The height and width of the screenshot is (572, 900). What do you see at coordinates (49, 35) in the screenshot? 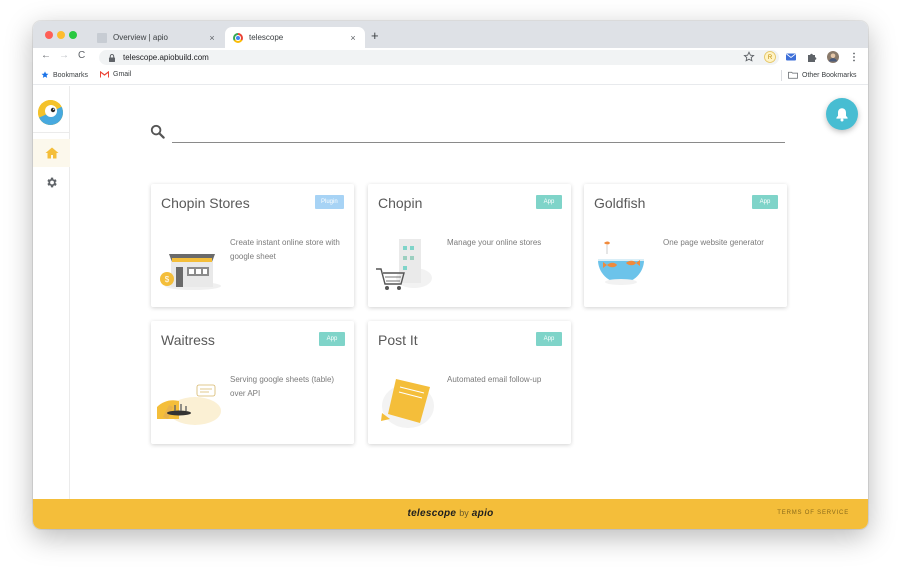
I see `close-window-button` at bounding box center [49, 35].